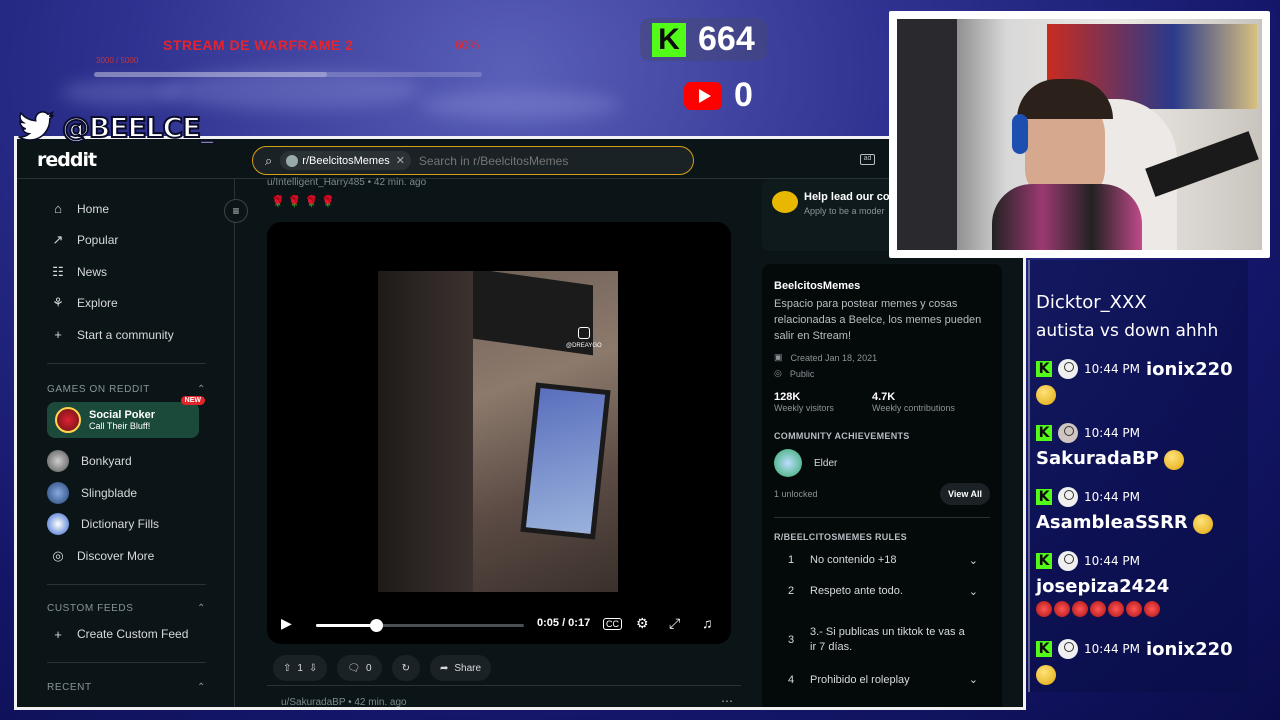  I want to click on game-label: Dictionary Fills, so click(120, 524).